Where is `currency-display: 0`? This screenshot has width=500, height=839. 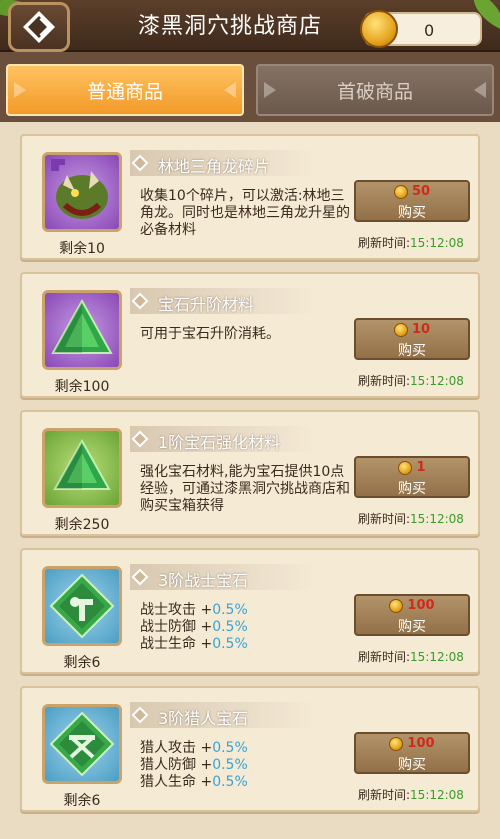 currency-display: 0 is located at coordinates (421, 29).